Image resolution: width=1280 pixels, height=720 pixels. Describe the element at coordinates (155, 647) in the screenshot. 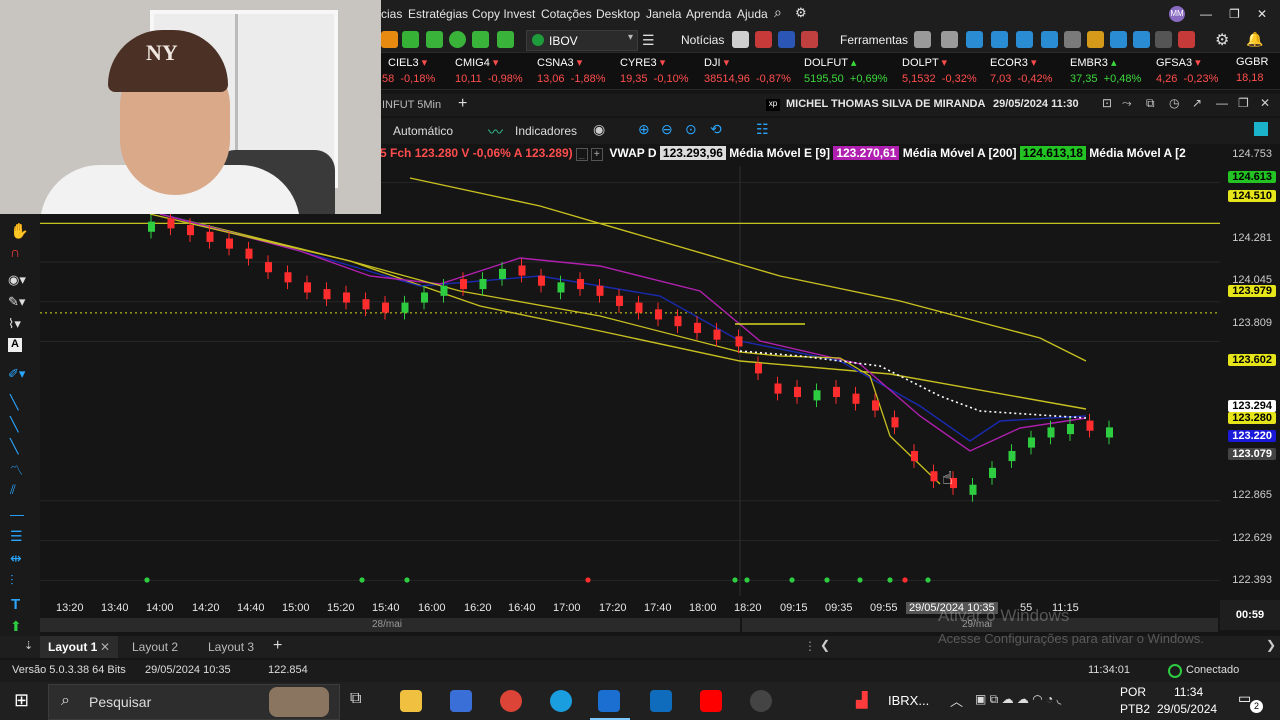

I see `tab-layout-2: Layout 2` at that location.